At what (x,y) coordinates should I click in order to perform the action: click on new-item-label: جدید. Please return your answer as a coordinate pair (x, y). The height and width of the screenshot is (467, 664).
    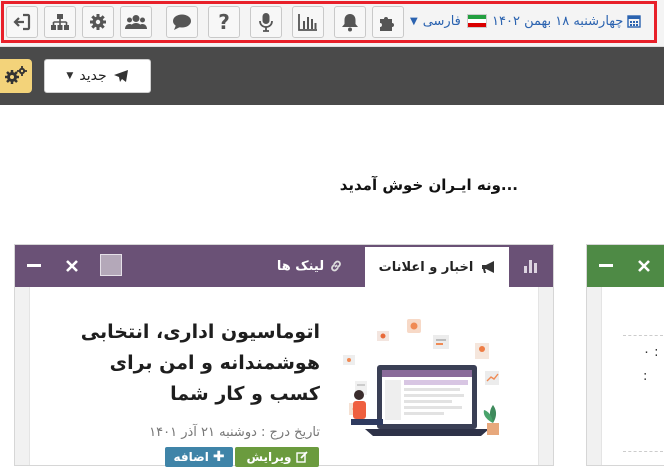
    Looking at the image, I should click on (93, 76).